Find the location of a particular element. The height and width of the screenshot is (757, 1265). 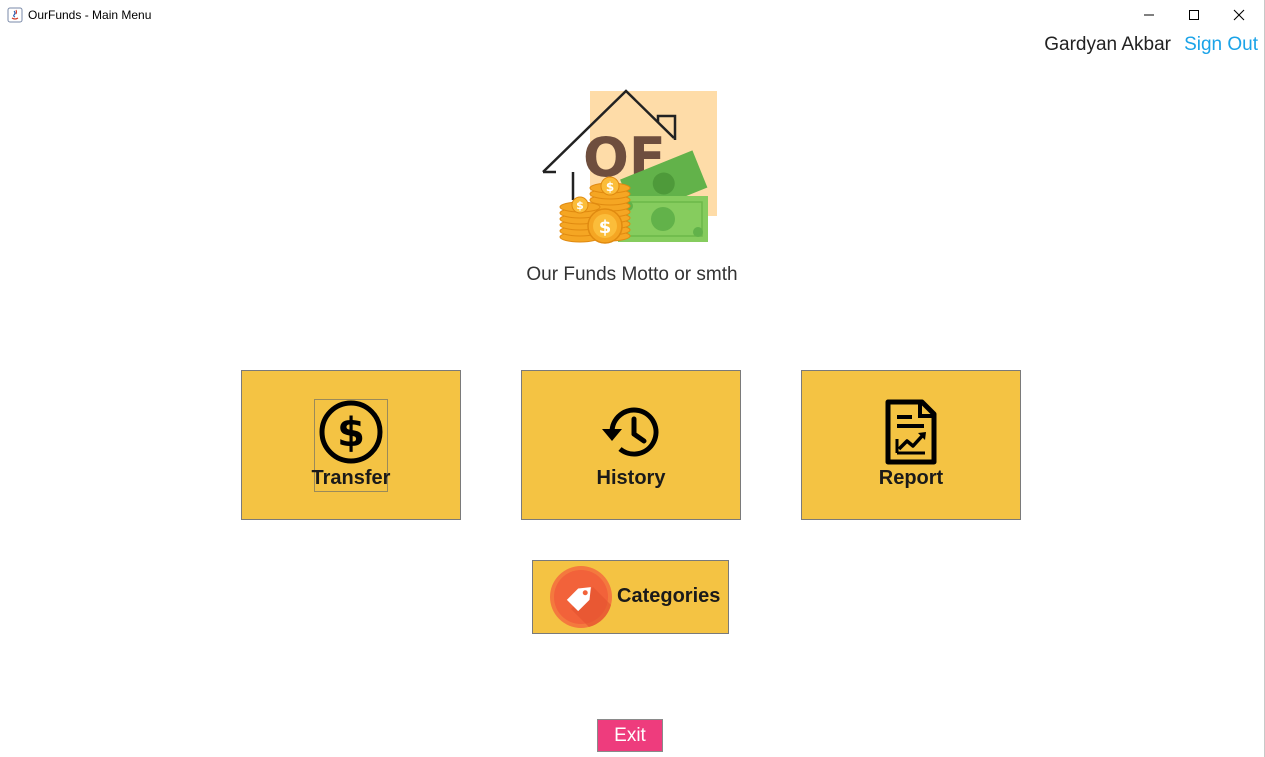

report-label: Report is located at coordinates (911, 478).